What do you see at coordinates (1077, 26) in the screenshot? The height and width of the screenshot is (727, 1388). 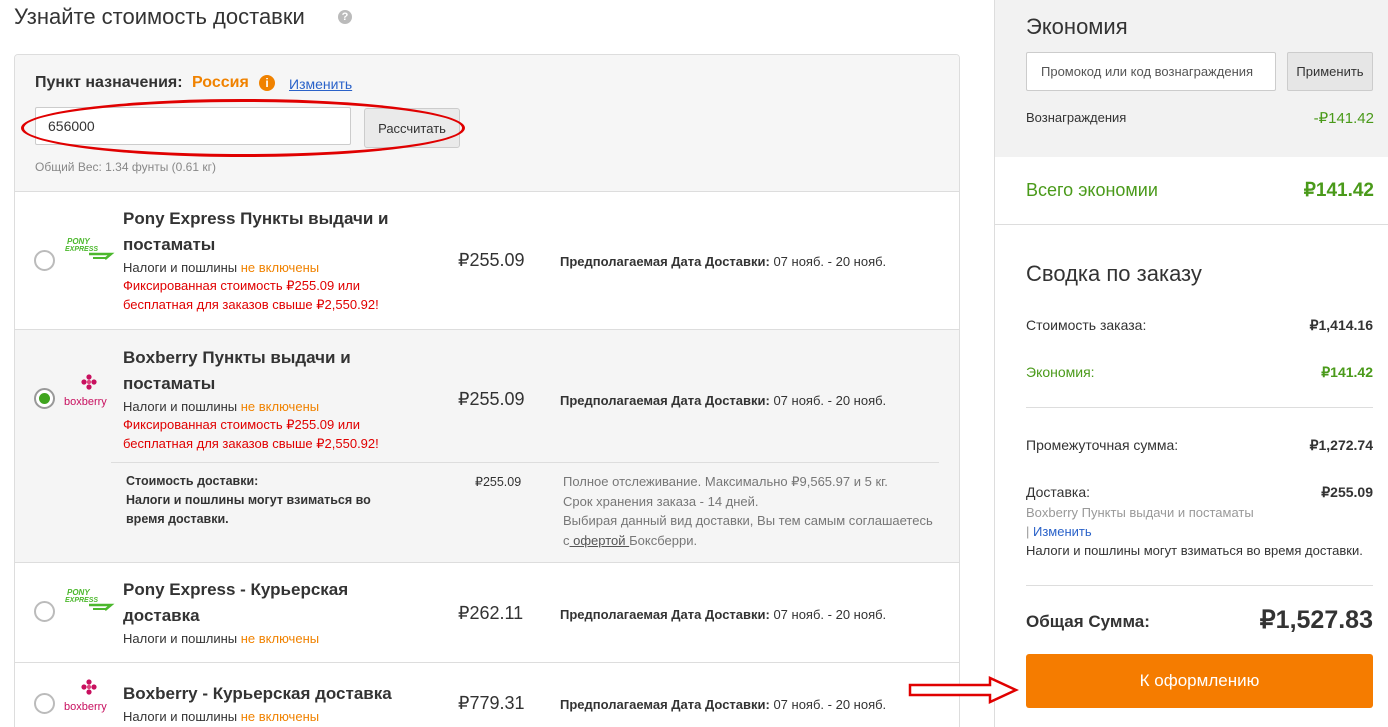 I see `savings-title: Экономия` at bounding box center [1077, 26].